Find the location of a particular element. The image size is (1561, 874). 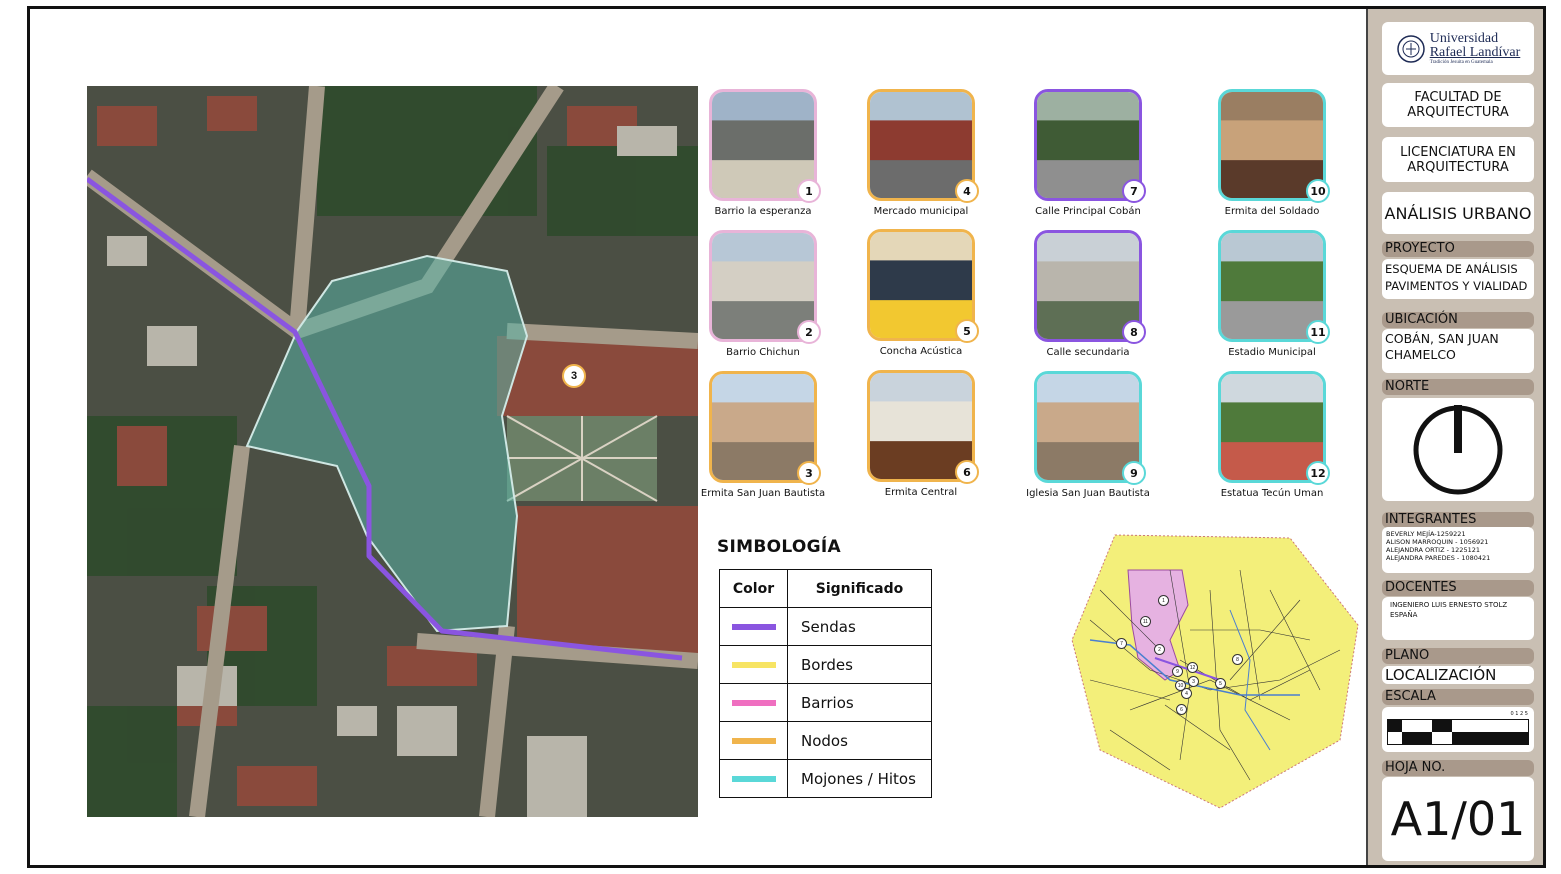

photo-number: 8 is located at coordinates (1134, 332).